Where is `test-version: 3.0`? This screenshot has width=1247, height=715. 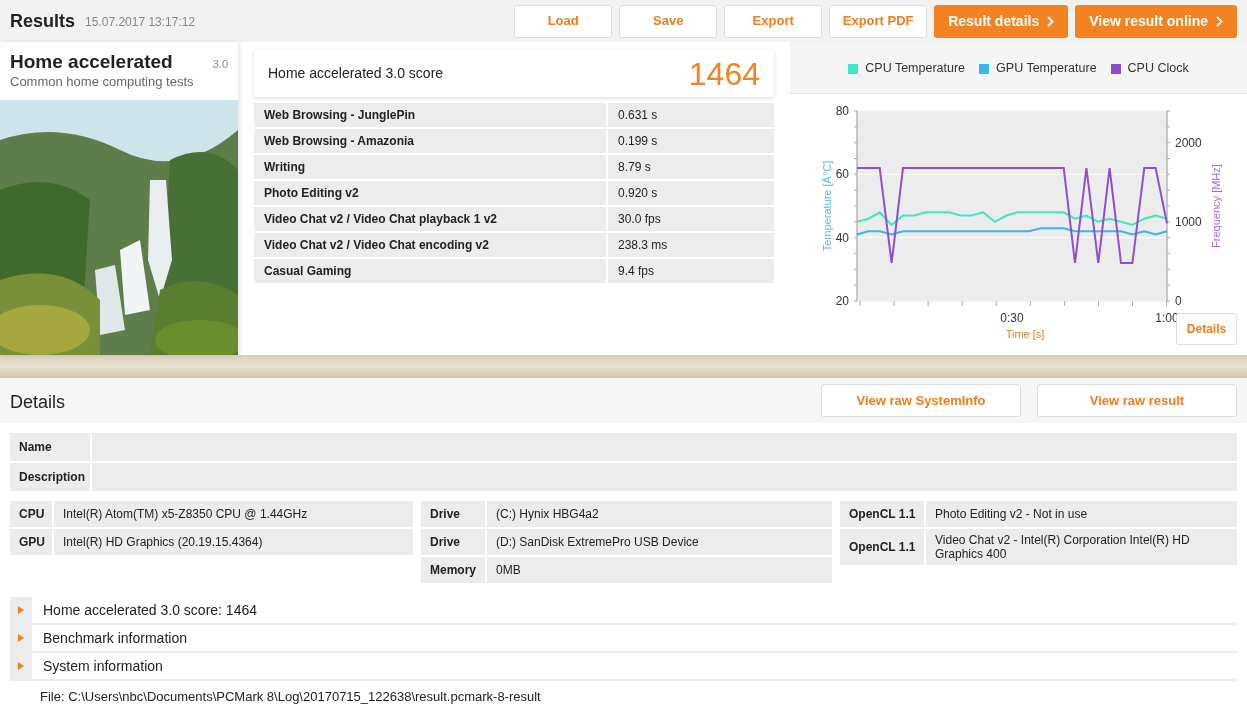
test-version: 3.0 is located at coordinates (220, 64).